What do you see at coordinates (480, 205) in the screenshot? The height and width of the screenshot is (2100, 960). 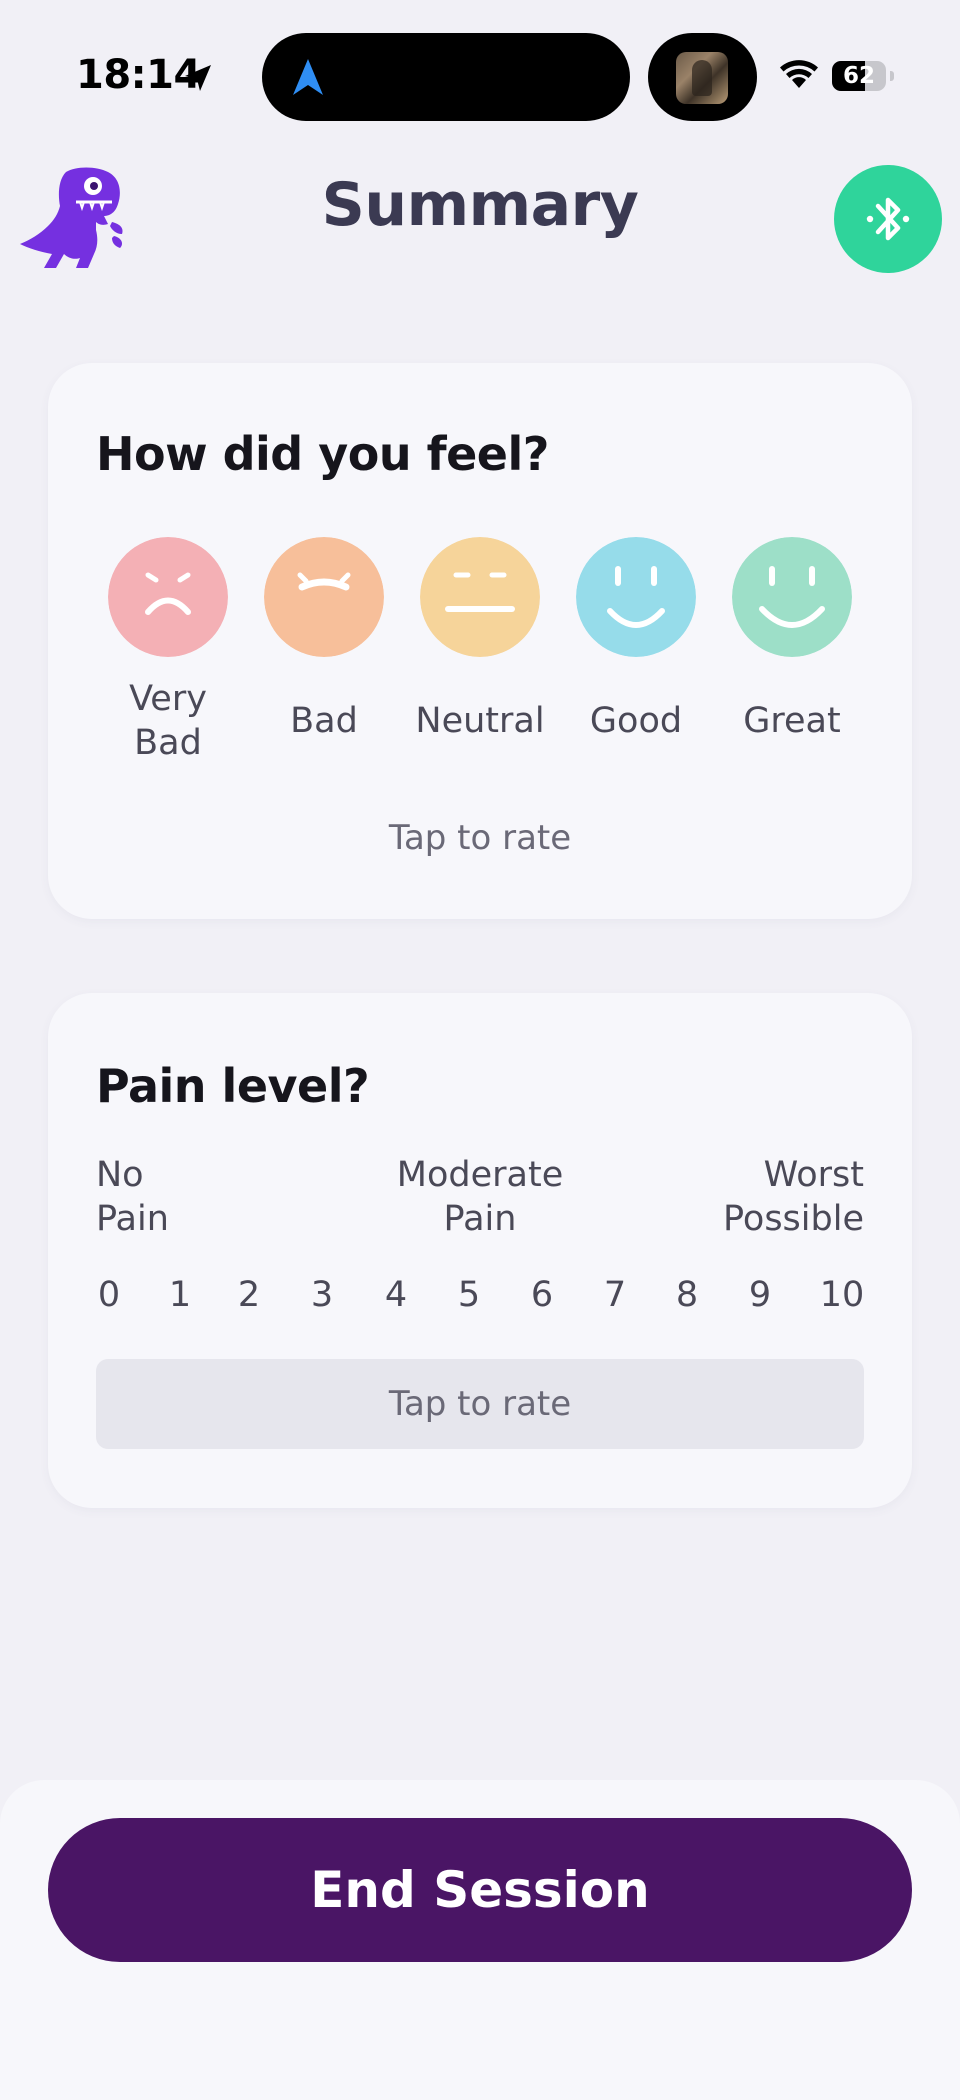 I see `page-title: Summary` at bounding box center [480, 205].